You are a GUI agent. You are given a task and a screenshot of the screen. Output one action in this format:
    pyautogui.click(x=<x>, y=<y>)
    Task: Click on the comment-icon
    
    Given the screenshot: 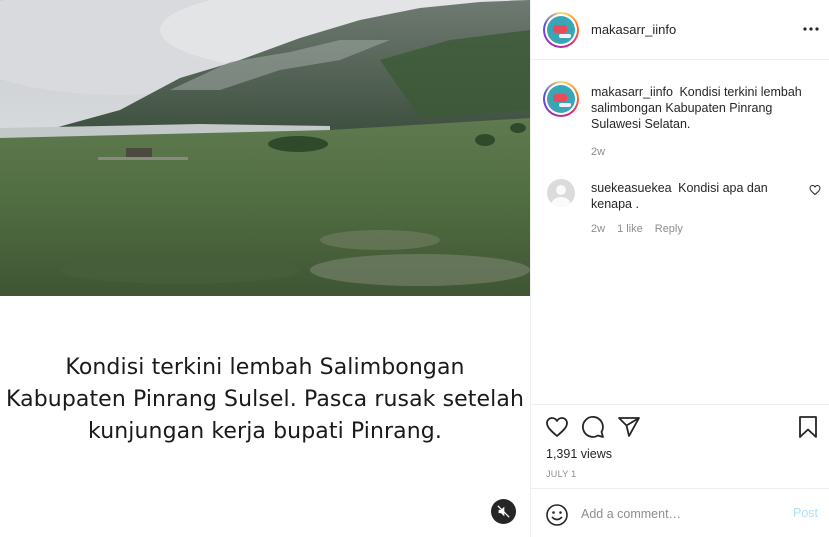 What is the action you would take?
    pyautogui.click(x=593, y=427)
    